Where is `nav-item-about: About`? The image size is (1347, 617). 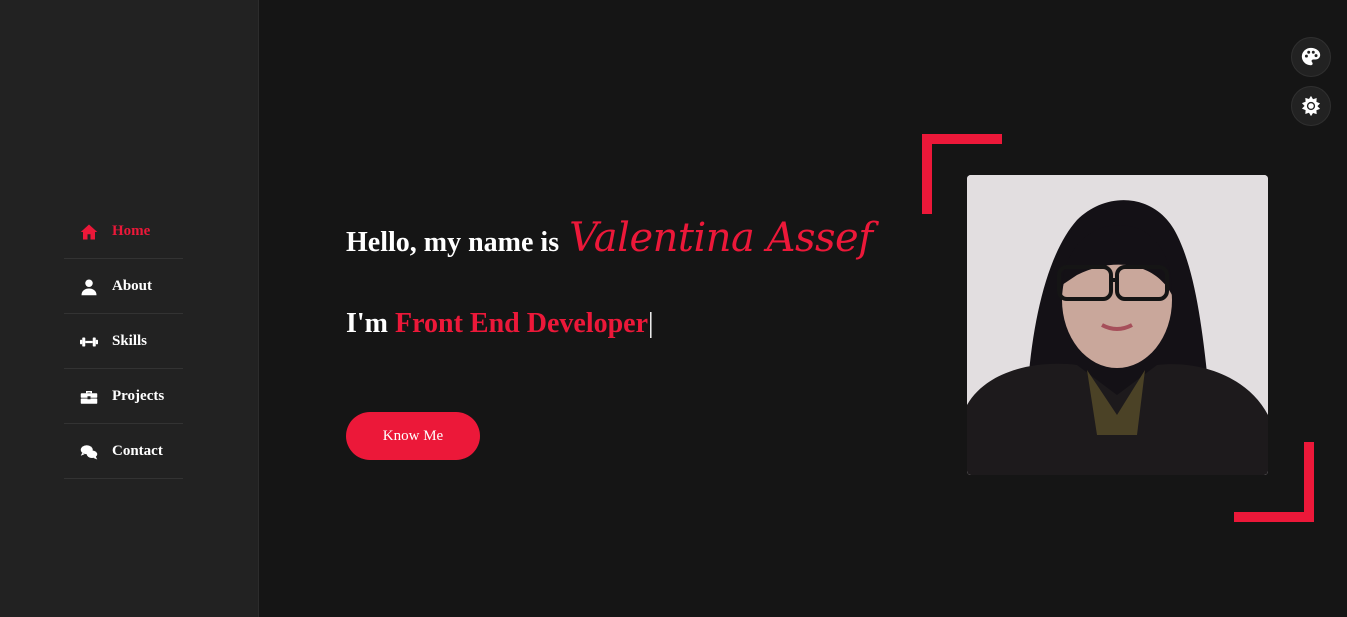 nav-item-about: About is located at coordinates (123, 287).